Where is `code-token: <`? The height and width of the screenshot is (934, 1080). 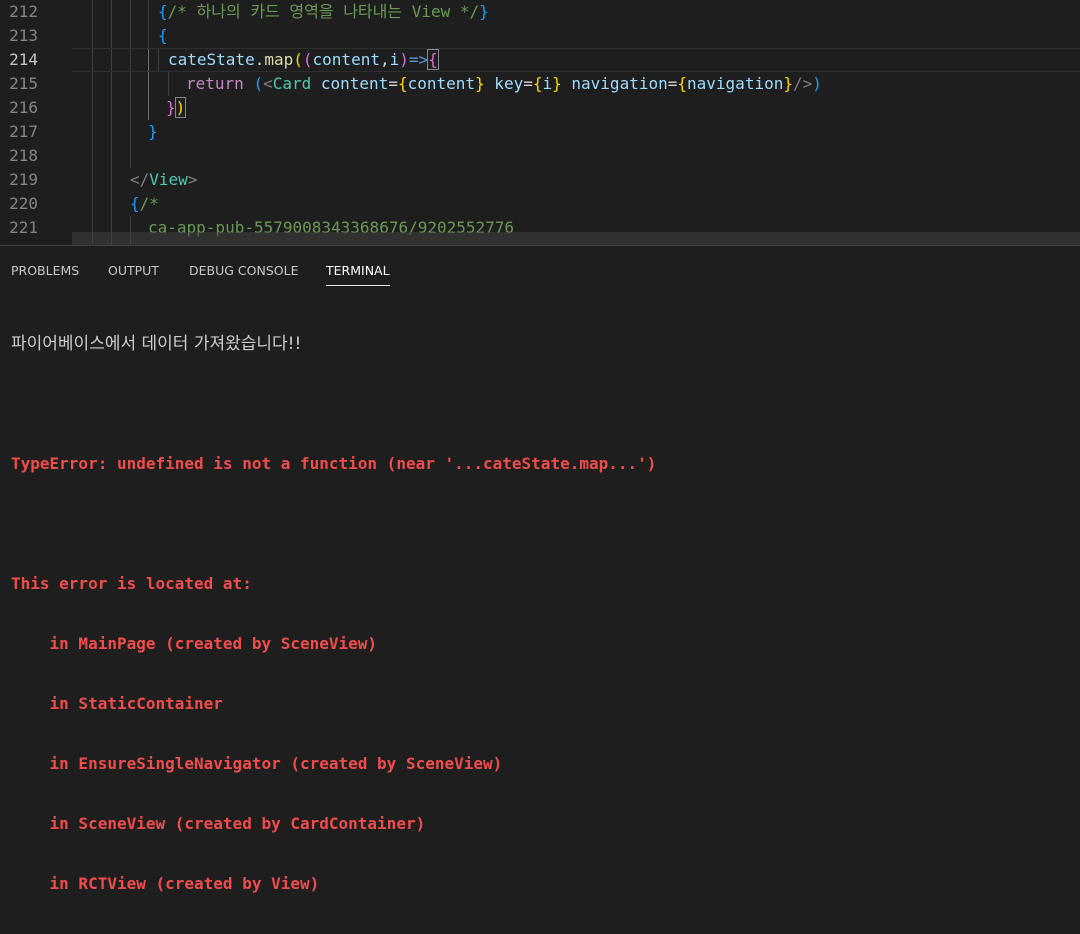
code-token: < is located at coordinates (268, 83).